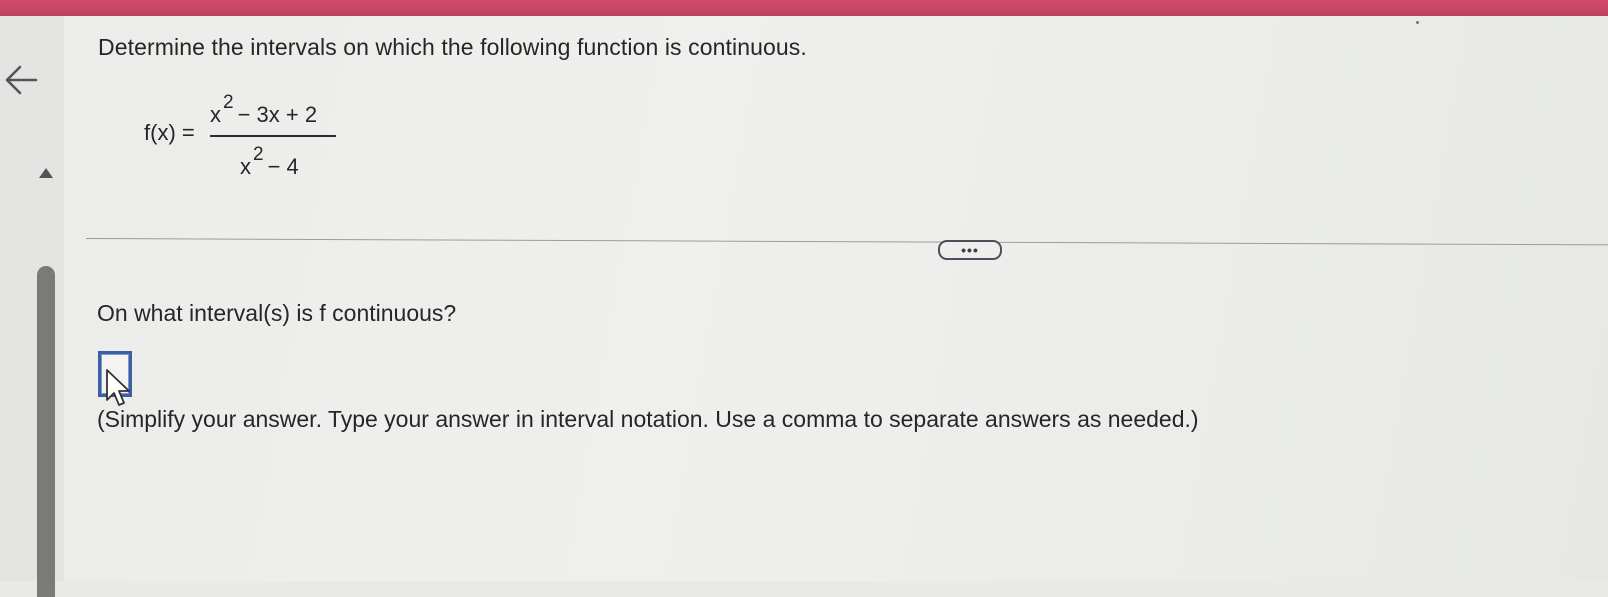 The width and height of the screenshot is (1608, 597). What do you see at coordinates (169, 132) in the screenshot?
I see `function-label: f(x) =` at bounding box center [169, 132].